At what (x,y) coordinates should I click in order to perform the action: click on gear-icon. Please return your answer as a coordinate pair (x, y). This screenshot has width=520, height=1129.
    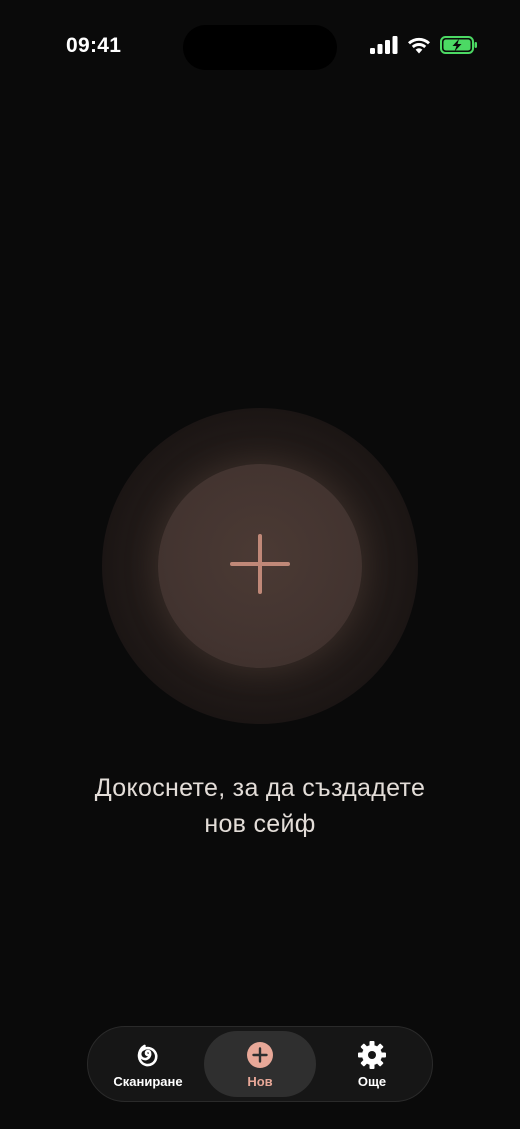
    Looking at the image, I should click on (372, 1055).